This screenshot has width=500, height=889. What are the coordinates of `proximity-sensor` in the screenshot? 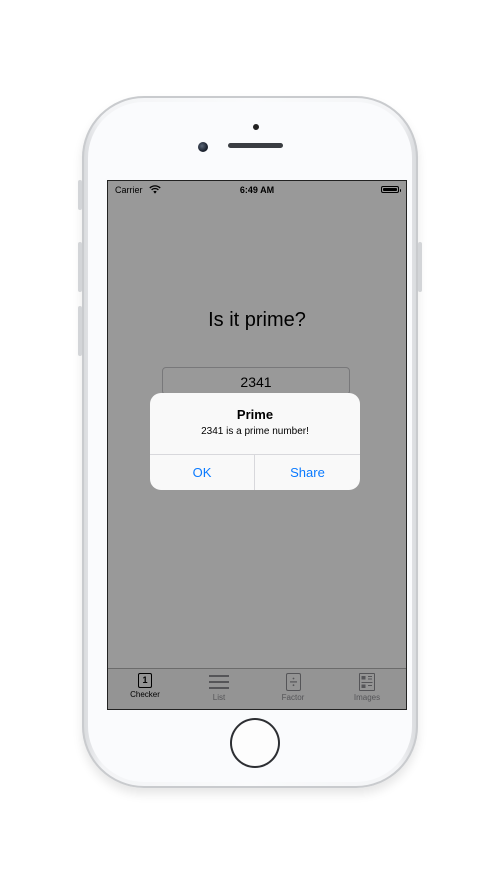 It's located at (256, 127).